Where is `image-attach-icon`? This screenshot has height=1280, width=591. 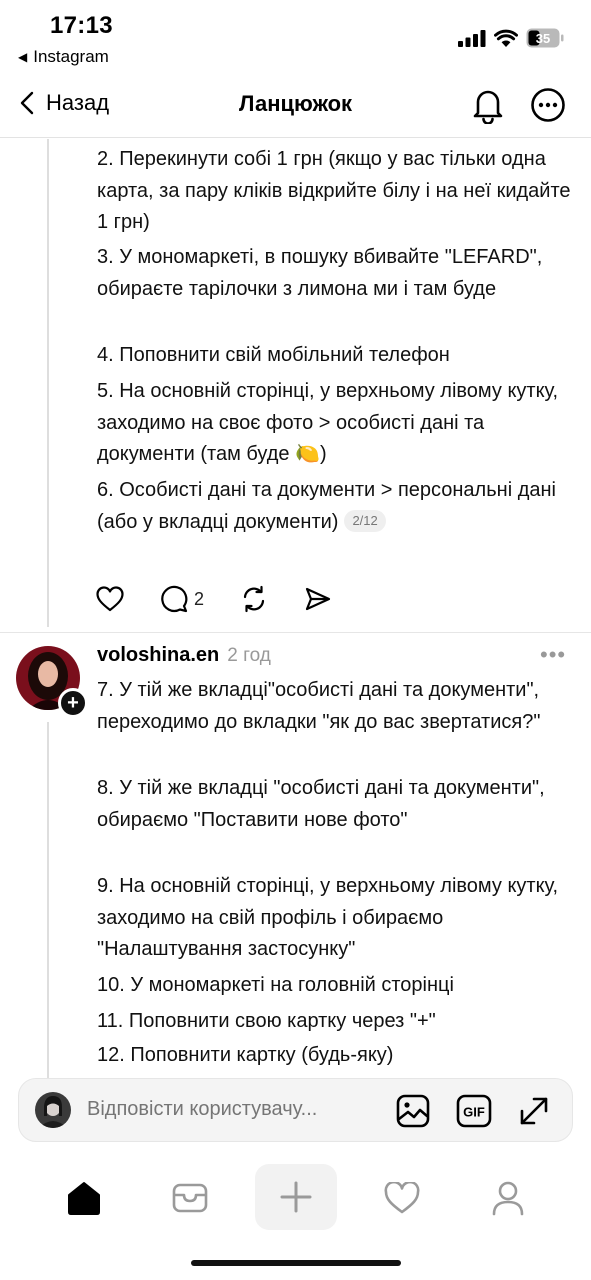
image-attach-icon is located at coordinates (413, 1111).